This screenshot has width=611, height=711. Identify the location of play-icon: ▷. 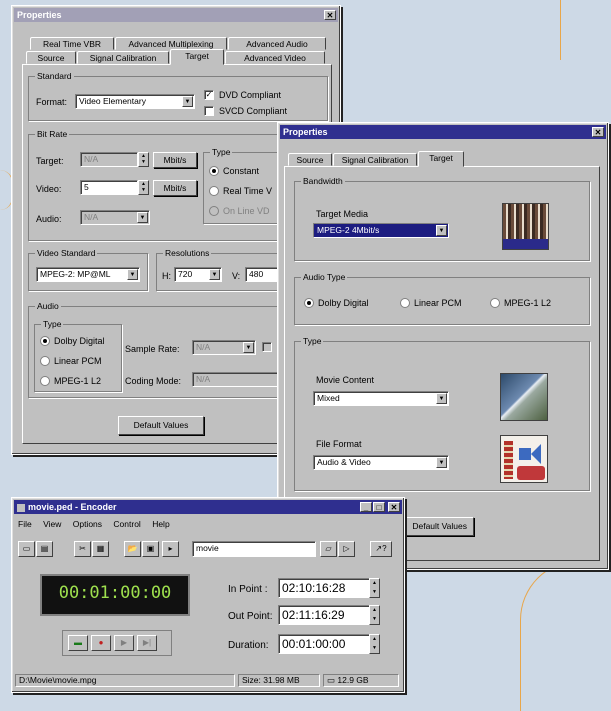
(346, 549).